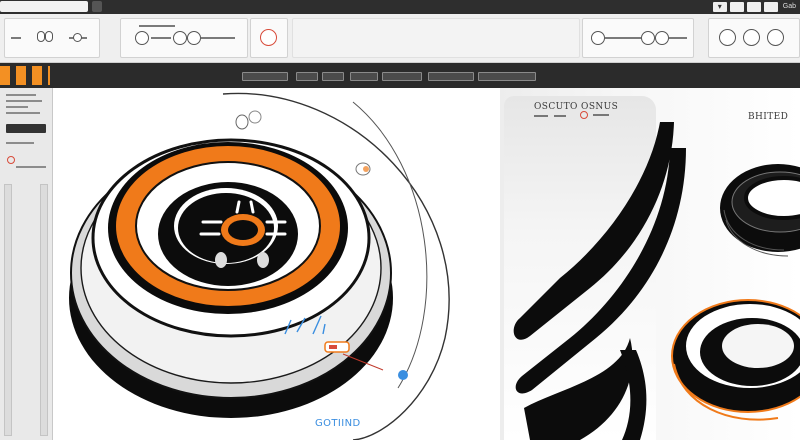  Describe the element at coordinates (400, 7) in the screenshot. I see `title-bar: ▾ Gab` at that location.